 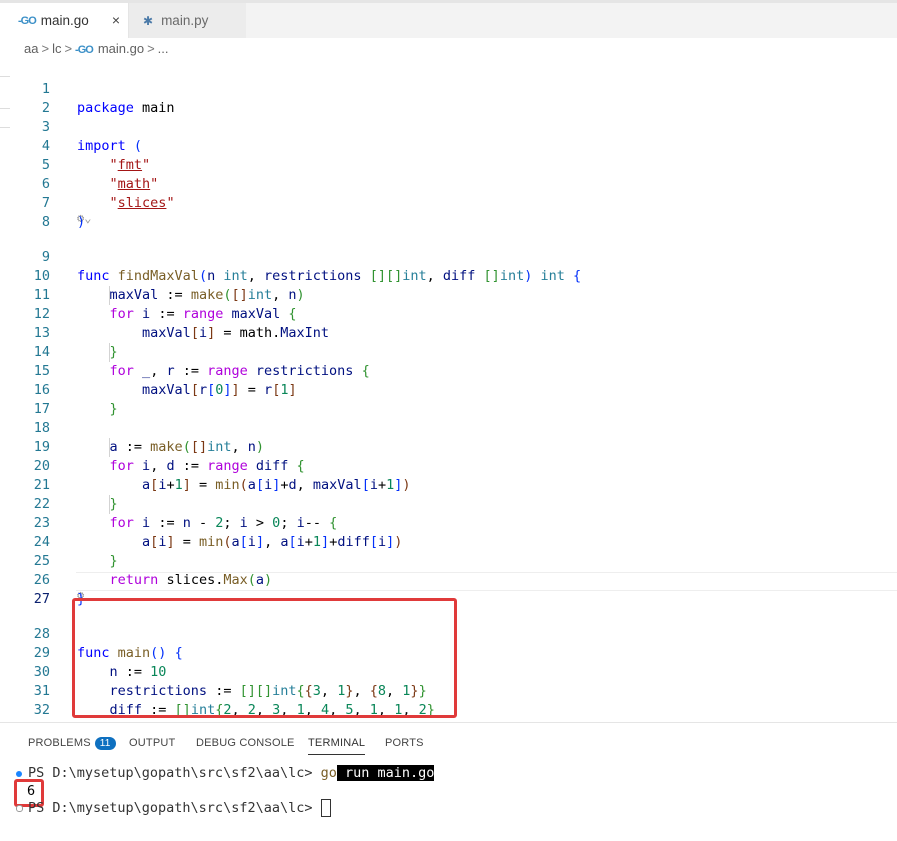 What do you see at coordinates (448, 370) in the screenshot?
I see `code-line: 15 maxVal[r[0]] = r[1]` at bounding box center [448, 370].